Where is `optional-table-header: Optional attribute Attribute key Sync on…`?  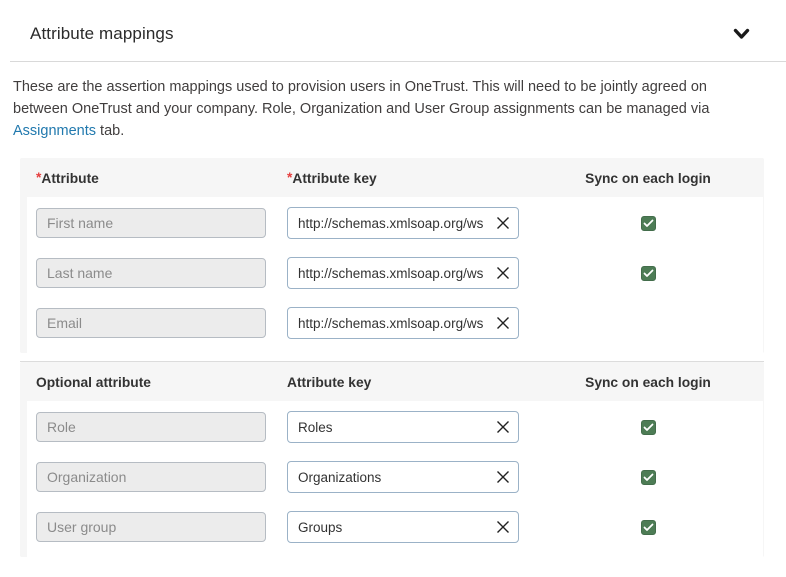
optional-table-header: Optional attribute Attribute key Sync on… is located at coordinates (392, 381).